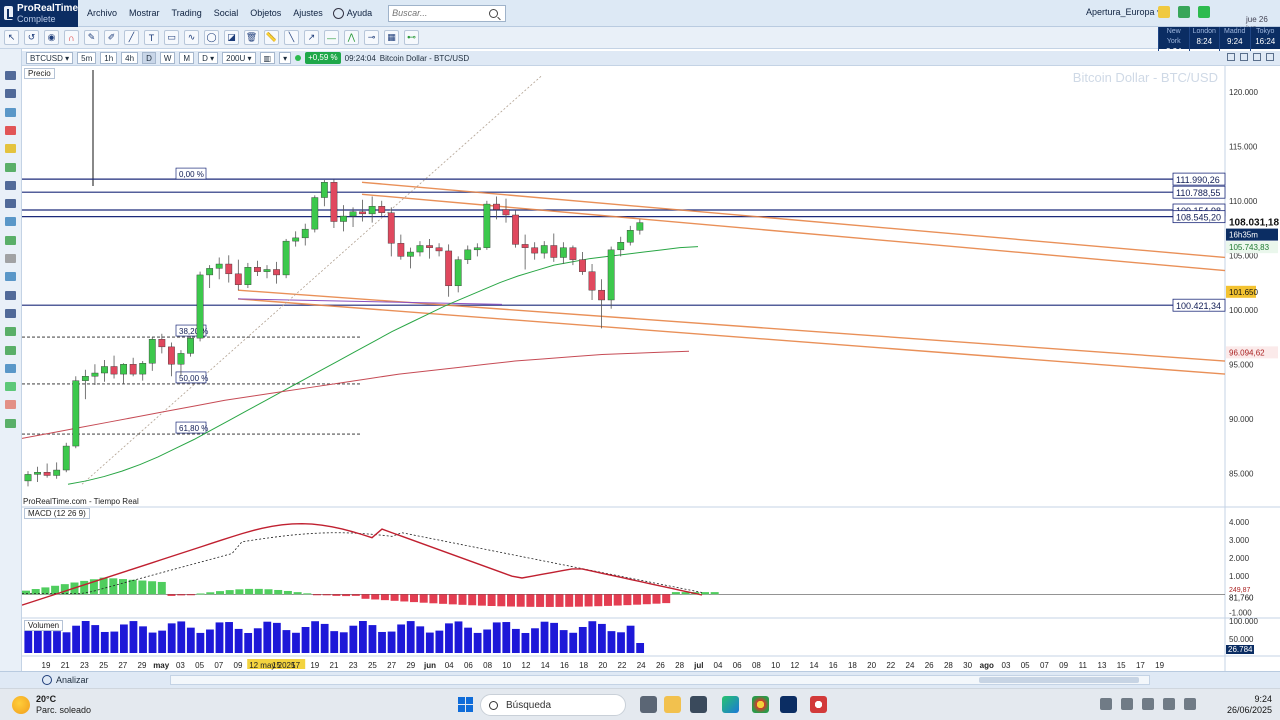 The height and width of the screenshot is (720, 1280). I want to click on search-icon, so click(494, 13).